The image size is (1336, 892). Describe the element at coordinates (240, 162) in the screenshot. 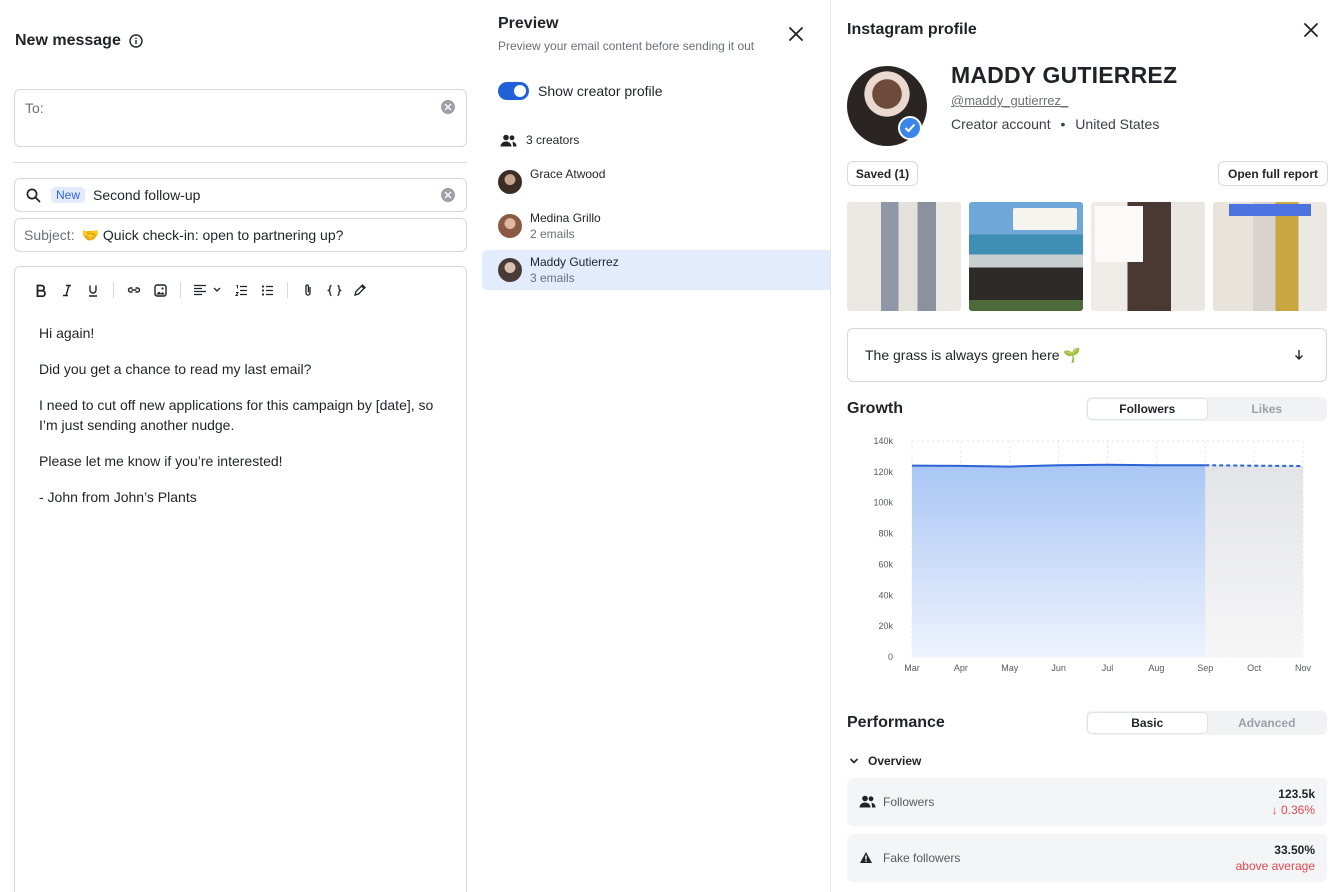

I see `divider` at that location.